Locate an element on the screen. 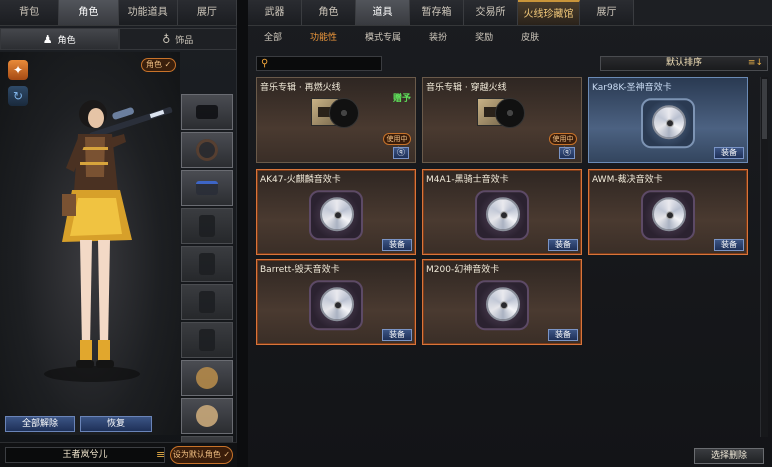 The width and height of the screenshot is (772, 467). item-card-ak47: AK47-火麒麟音效卡 装备 is located at coordinates (336, 212).